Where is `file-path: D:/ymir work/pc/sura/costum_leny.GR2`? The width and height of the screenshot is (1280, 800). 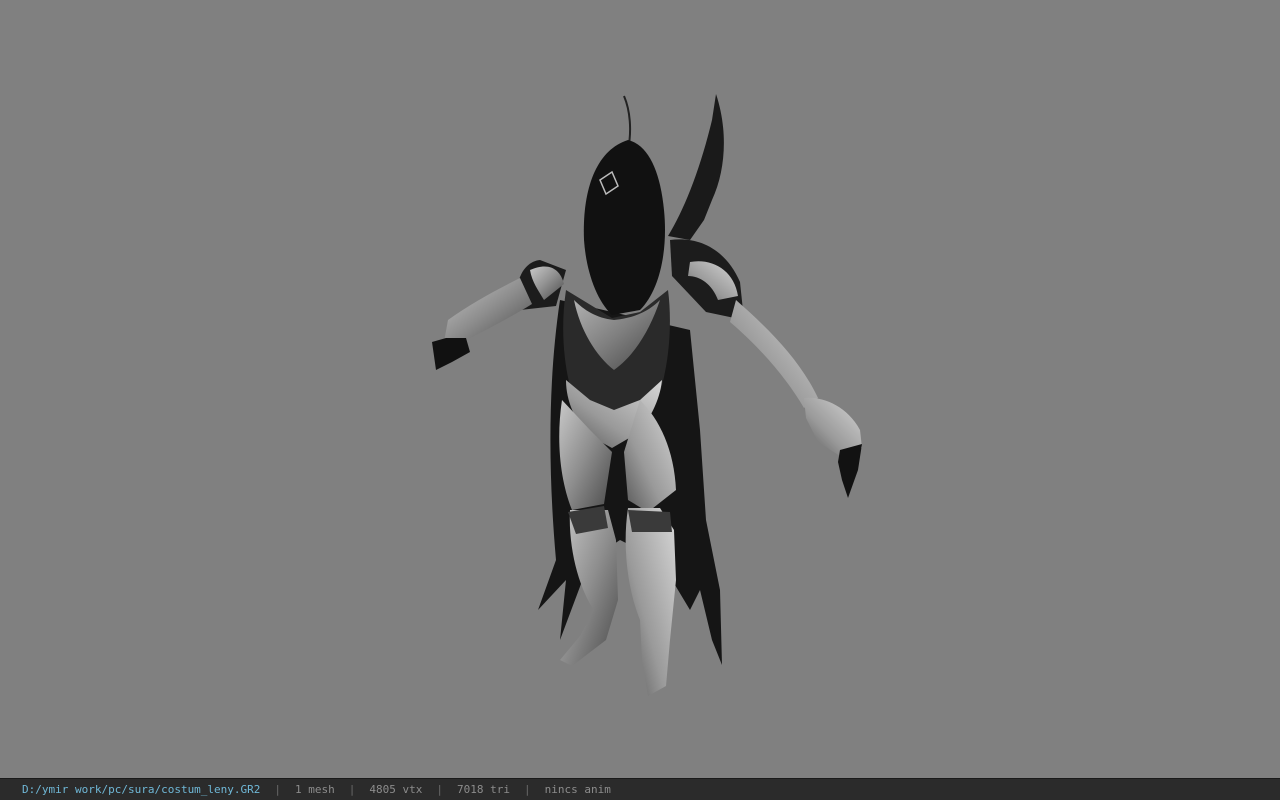 file-path: D:/ymir work/pc/sura/costum_leny.GR2 is located at coordinates (141, 789).